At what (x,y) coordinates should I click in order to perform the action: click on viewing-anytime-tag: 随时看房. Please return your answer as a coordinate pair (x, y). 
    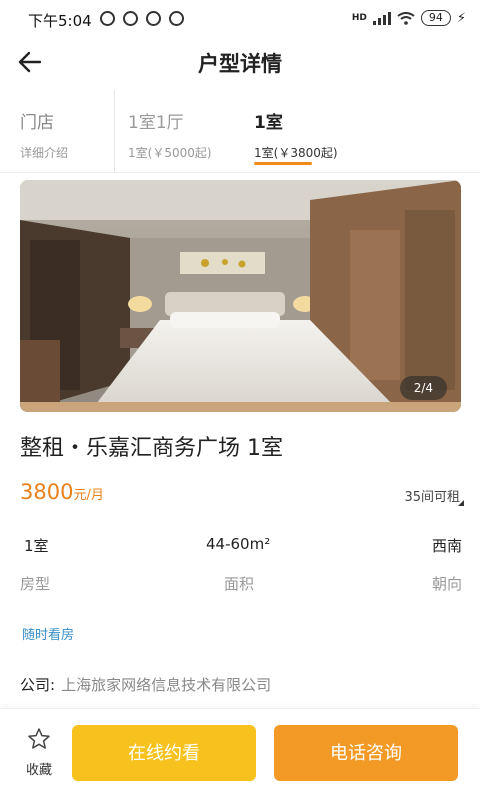
    Looking at the image, I should click on (48, 635).